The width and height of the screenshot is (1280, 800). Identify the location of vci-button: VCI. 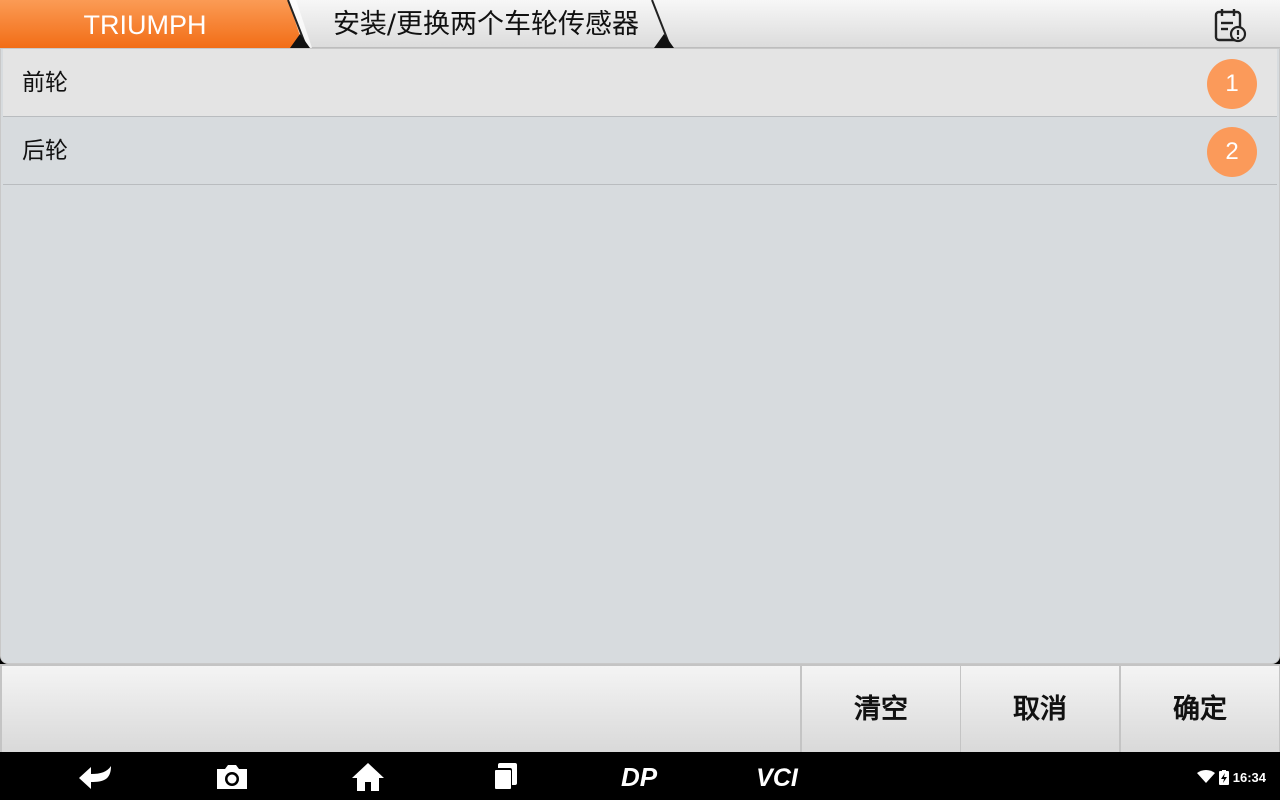
(777, 777).